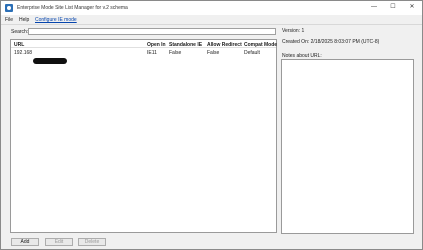  Describe the element at coordinates (252, 53) in the screenshot. I see `cell-compat-mode: Default` at that location.